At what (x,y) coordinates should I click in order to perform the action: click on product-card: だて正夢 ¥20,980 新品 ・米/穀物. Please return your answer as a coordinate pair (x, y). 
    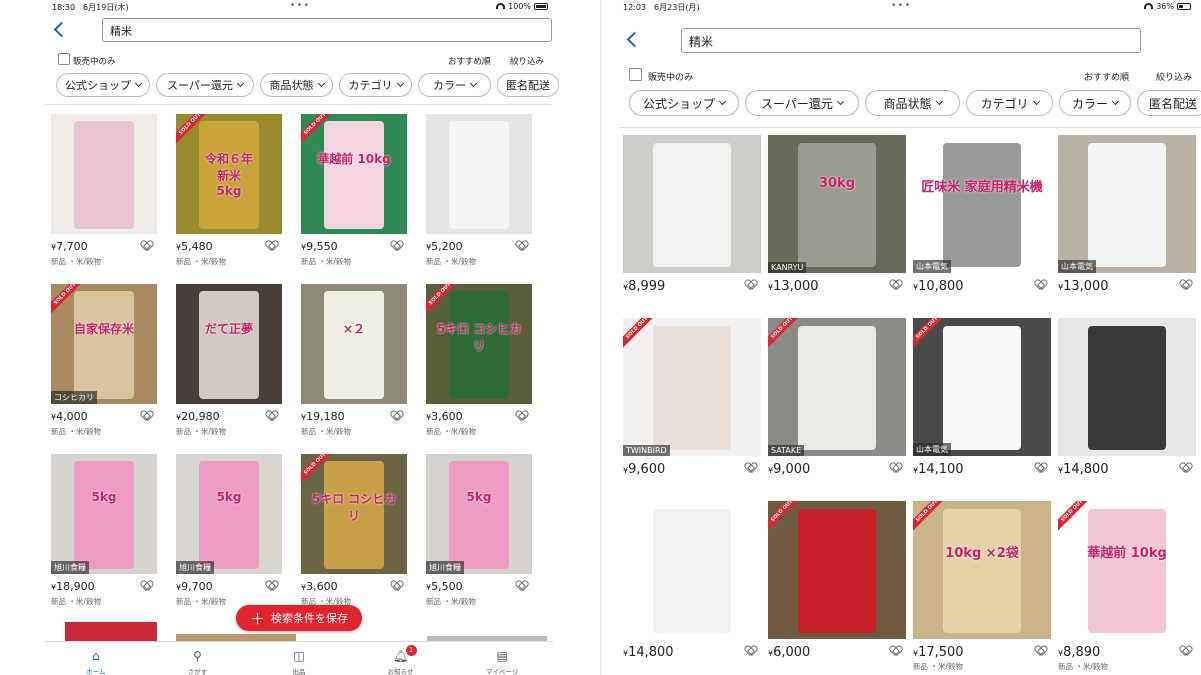
    Looking at the image, I should click on (229, 364).